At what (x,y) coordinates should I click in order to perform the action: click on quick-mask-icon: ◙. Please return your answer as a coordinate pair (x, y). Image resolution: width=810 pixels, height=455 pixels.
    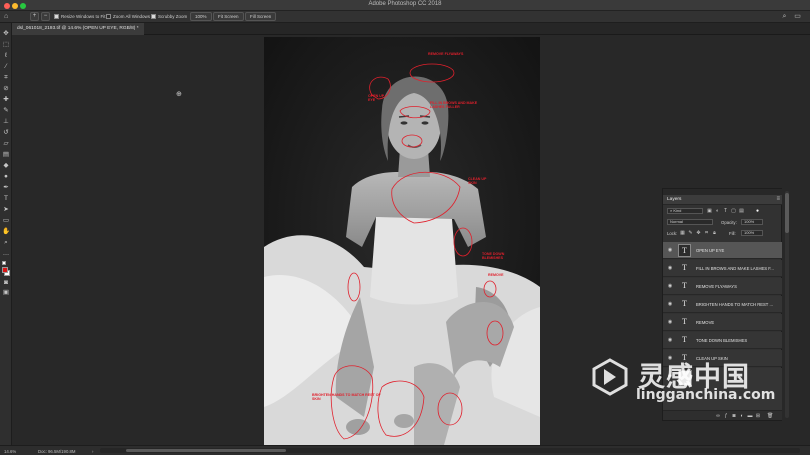
    Looking at the image, I should click on (6, 283).